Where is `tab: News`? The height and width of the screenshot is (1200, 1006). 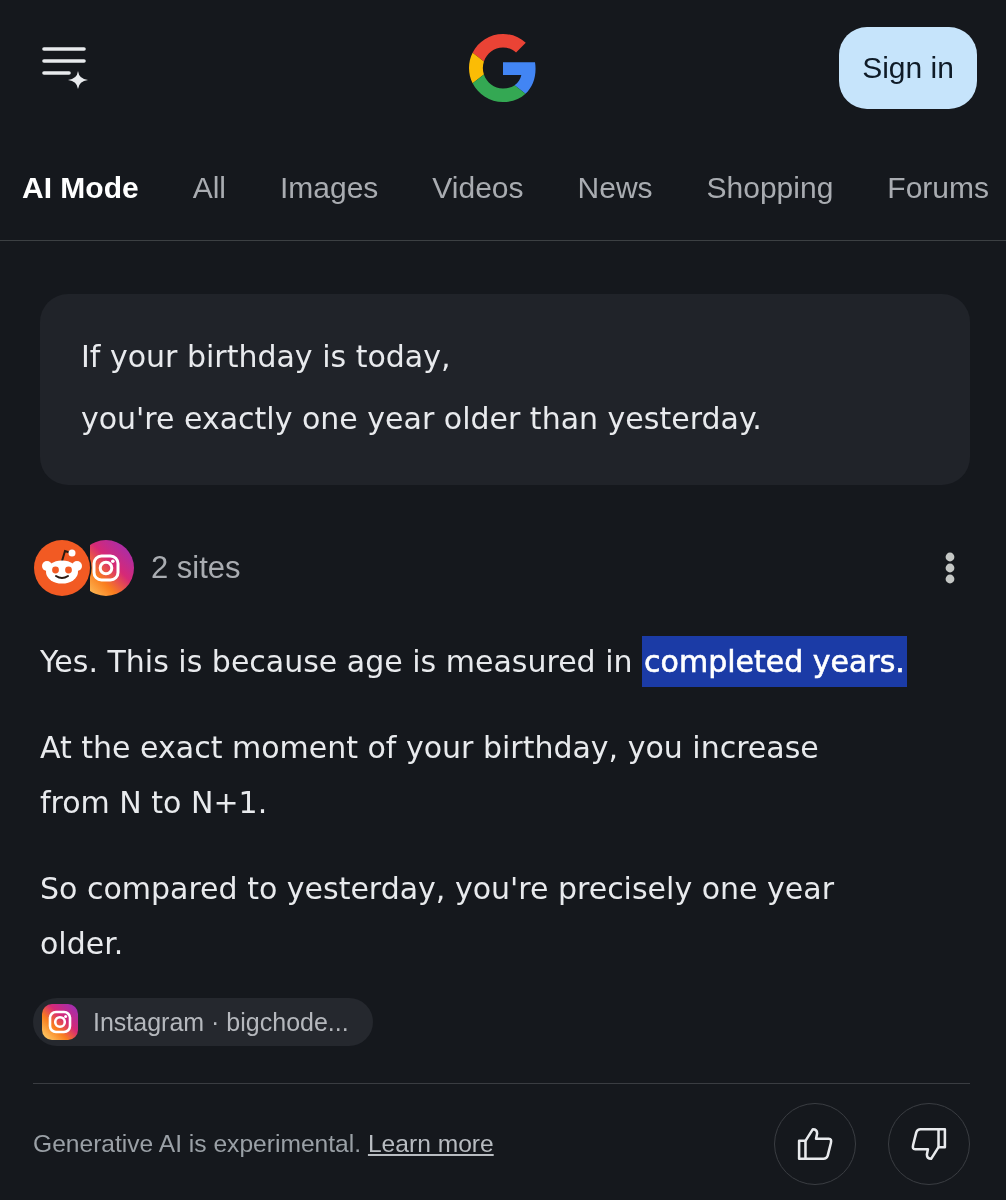 tab: News is located at coordinates (615, 188).